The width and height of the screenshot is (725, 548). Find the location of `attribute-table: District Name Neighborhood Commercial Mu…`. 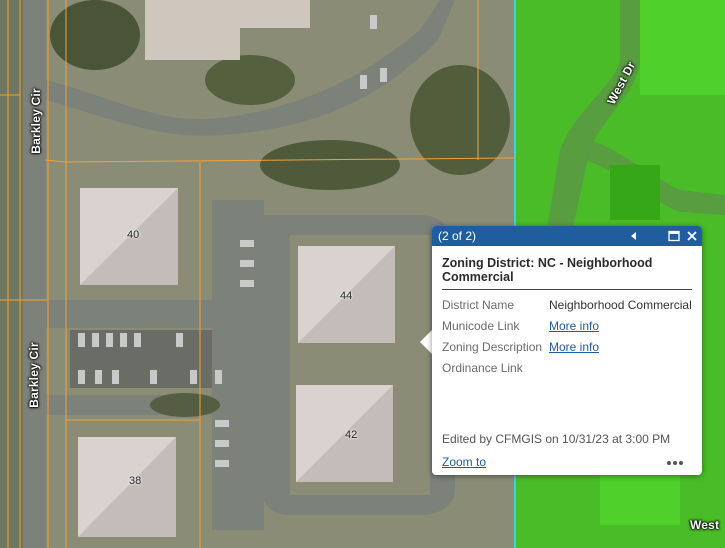

attribute-table: District Name Neighborhood Commercial Mu… is located at coordinates (567, 340).